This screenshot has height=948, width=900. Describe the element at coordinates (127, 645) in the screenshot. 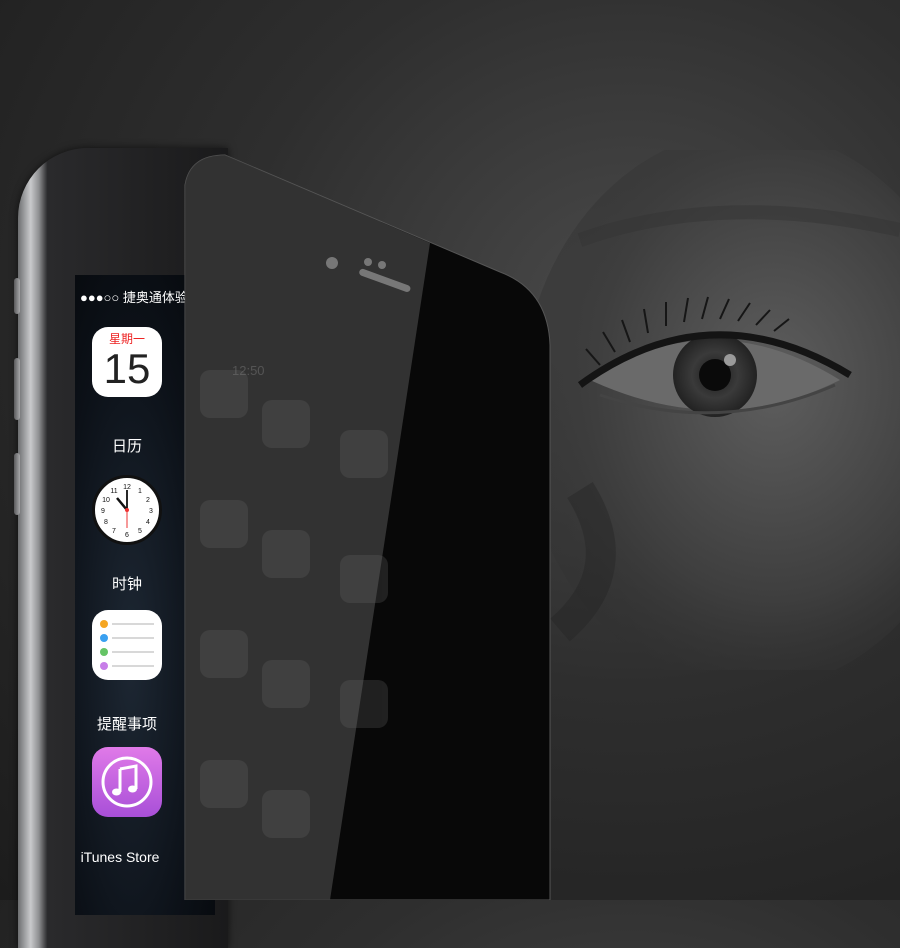

I see `reminders-icon` at that location.